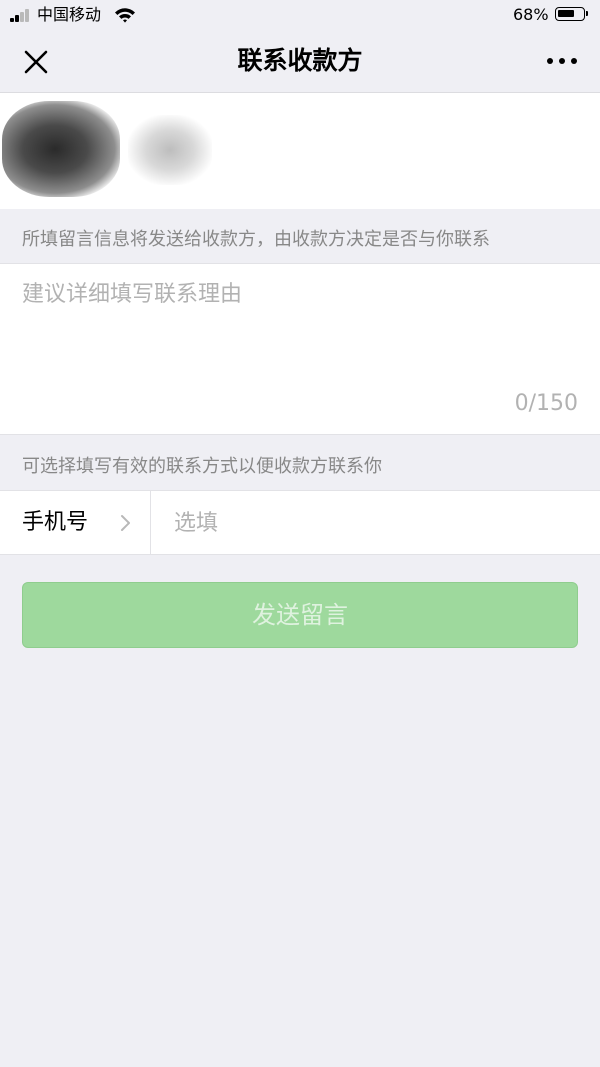  I want to click on phone-input, so click(374, 523).